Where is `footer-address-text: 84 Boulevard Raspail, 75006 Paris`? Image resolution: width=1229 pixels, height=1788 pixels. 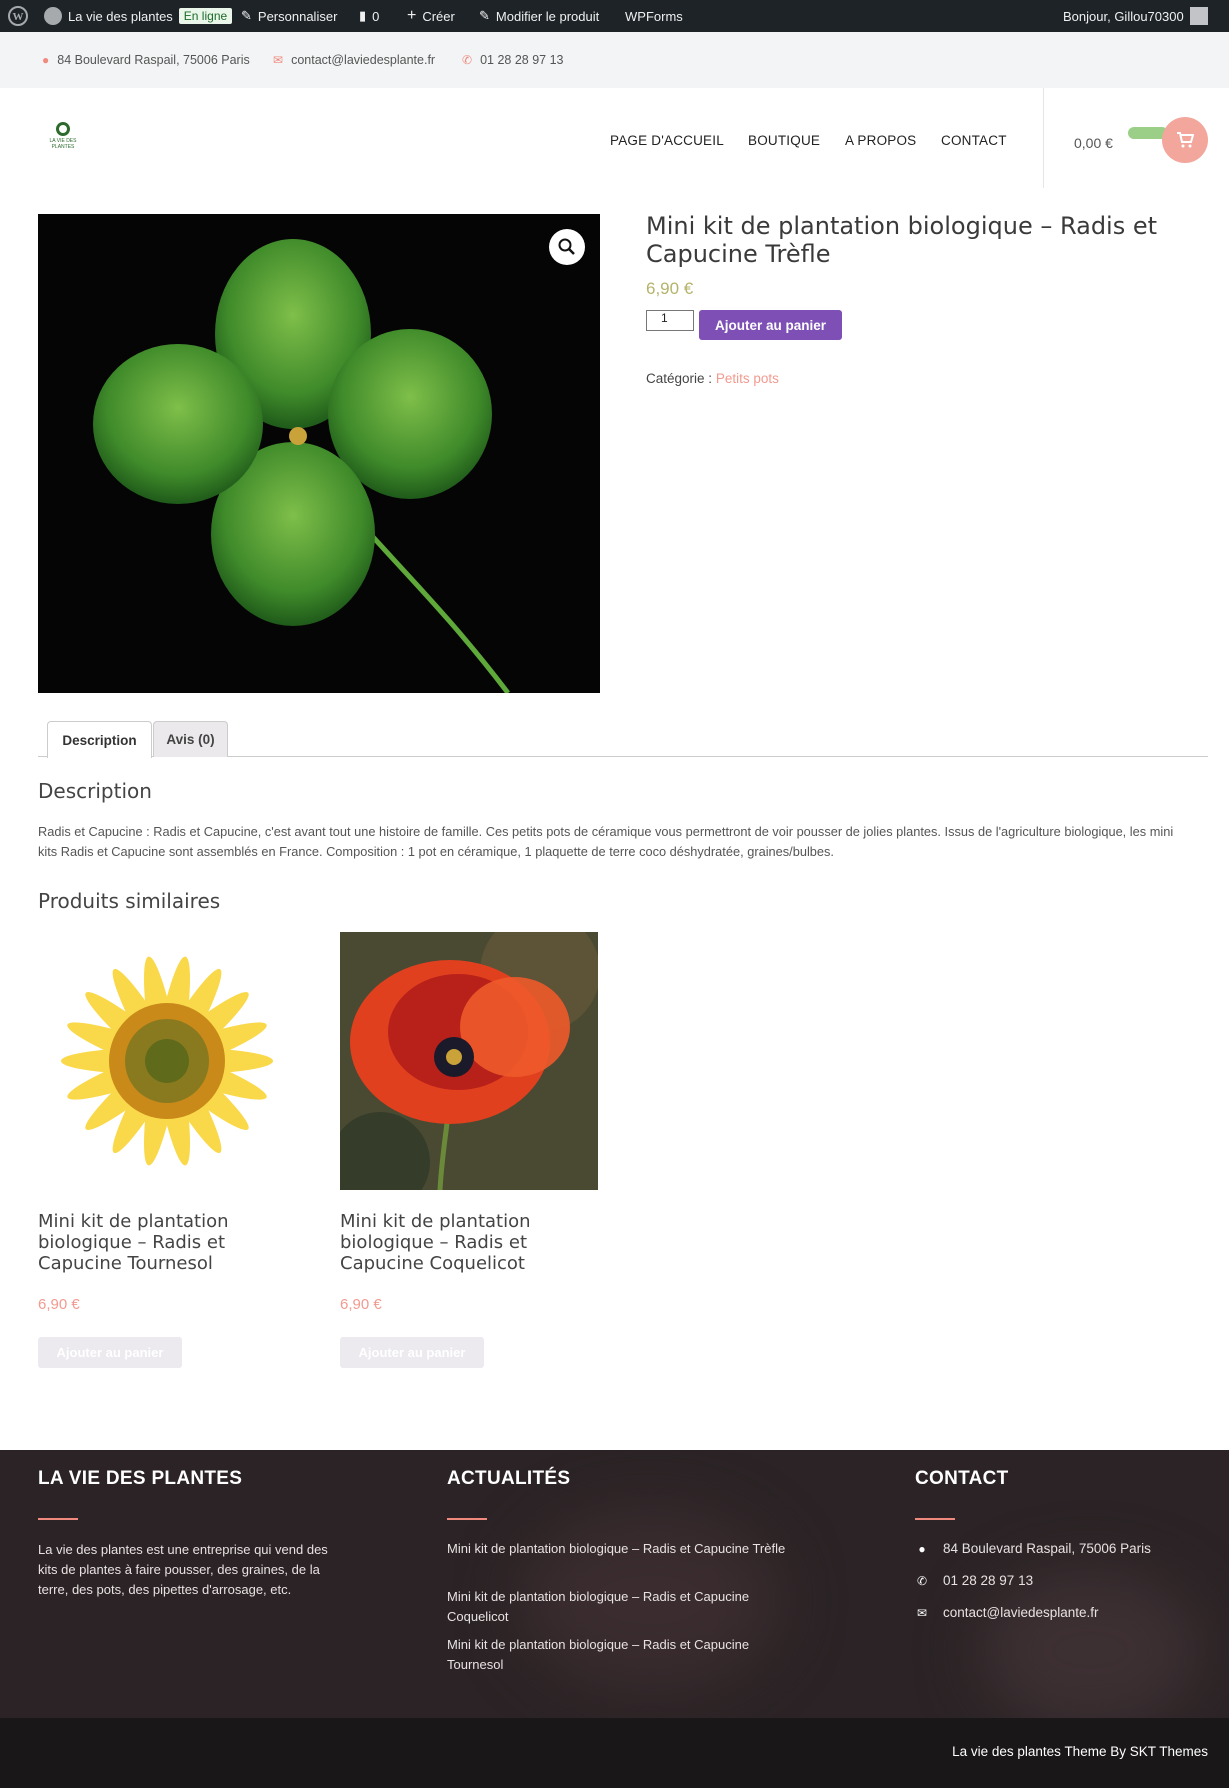 footer-address-text: 84 Boulevard Raspail, 75006 Paris is located at coordinates (1047, 1548).